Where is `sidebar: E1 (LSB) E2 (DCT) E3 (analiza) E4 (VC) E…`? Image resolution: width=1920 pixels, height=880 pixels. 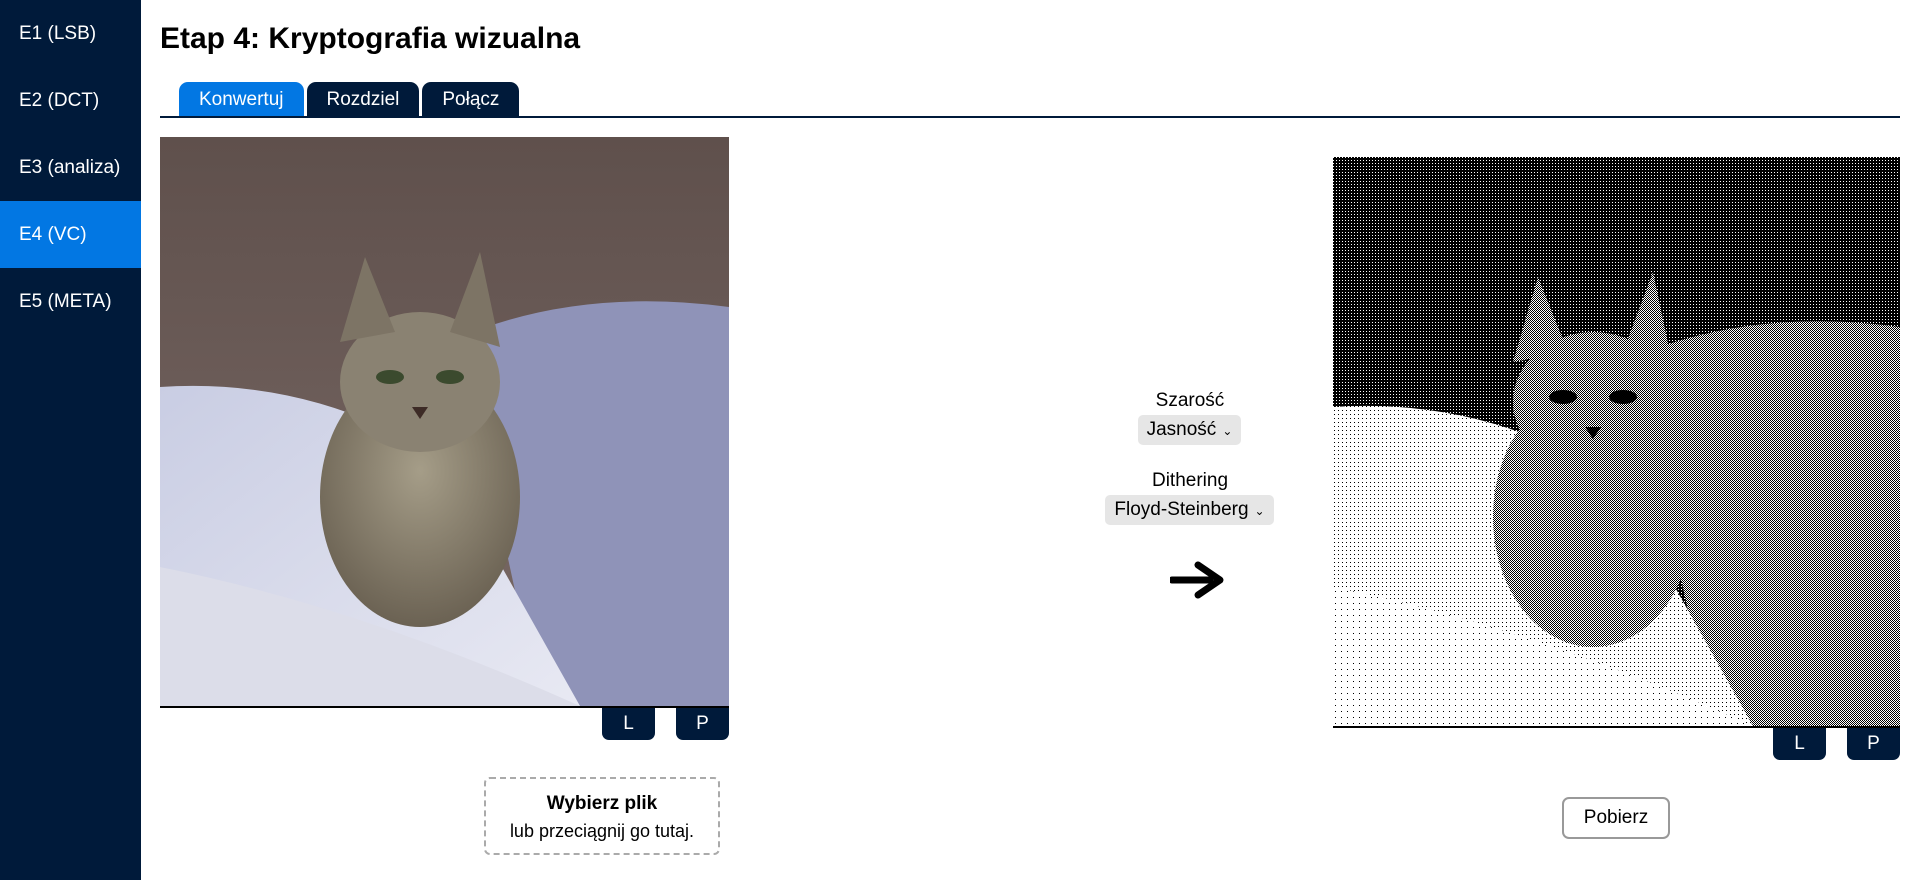 sidebar: E1 (LSB) E2 (DCT) E3 (analiza) E4 (VC) E… is located at coordinates (70, 440).